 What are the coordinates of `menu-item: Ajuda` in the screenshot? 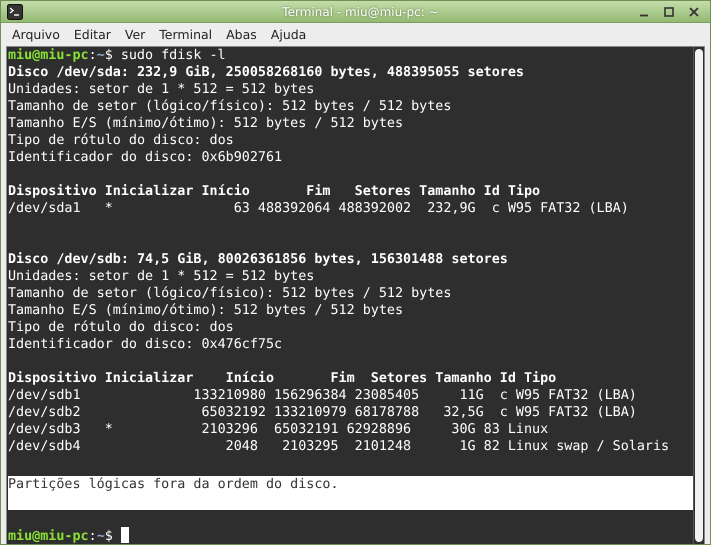 It's located at (289, 34).